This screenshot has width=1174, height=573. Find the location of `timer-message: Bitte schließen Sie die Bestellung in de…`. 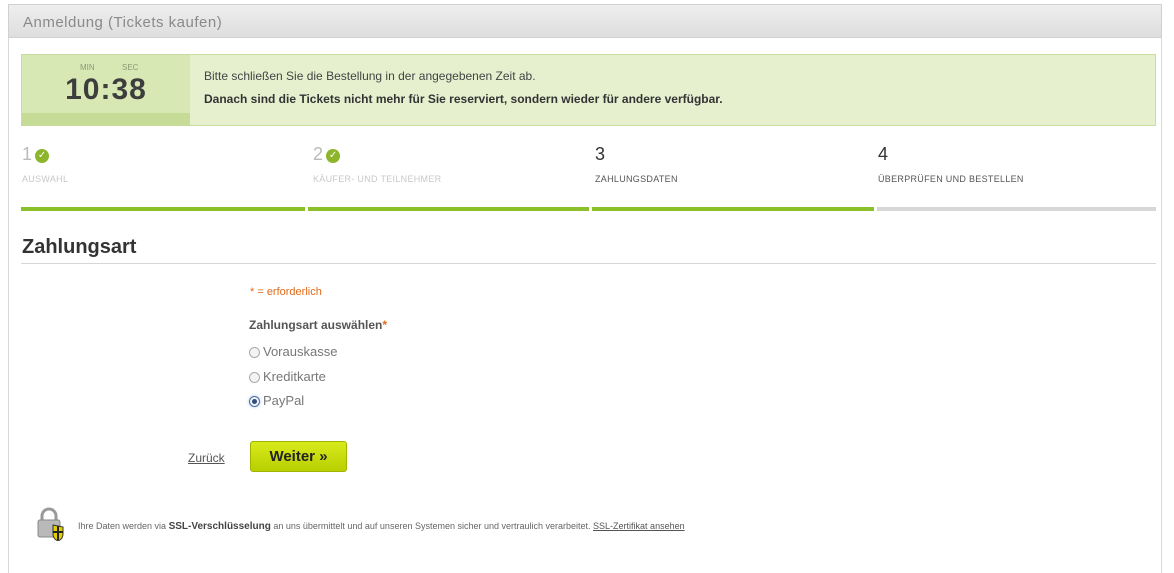

timer-message: Bitte schließen Sie die Bestellung in de… is located at coordinates (370, 76).